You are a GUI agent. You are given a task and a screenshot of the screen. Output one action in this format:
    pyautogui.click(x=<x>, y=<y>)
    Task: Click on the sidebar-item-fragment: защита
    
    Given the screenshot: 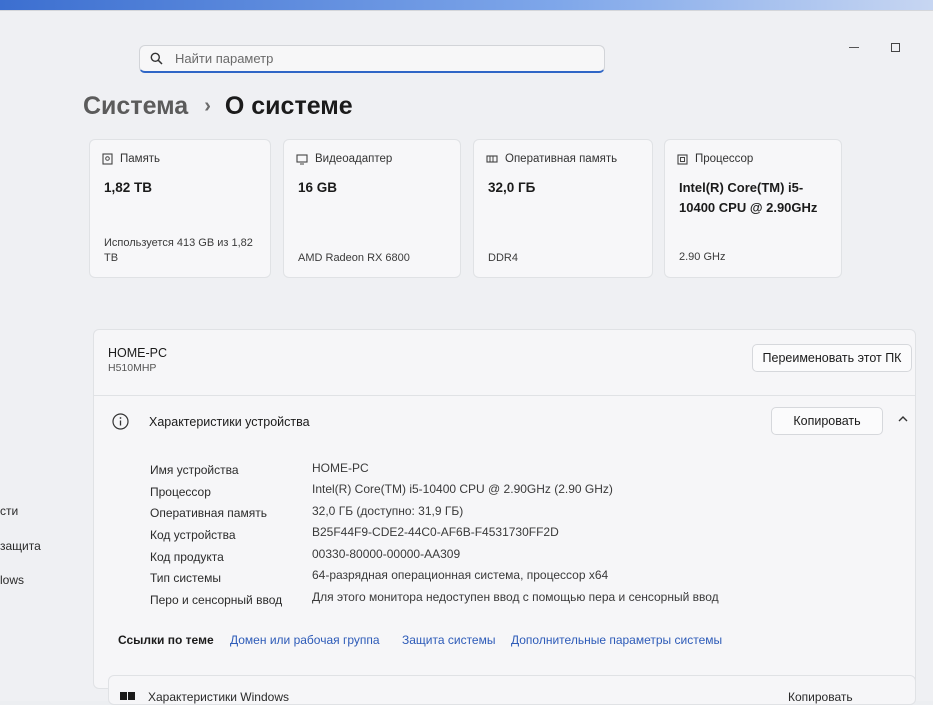 What is the action you would take?
    pyautogui.click(x=20, y=546)
    